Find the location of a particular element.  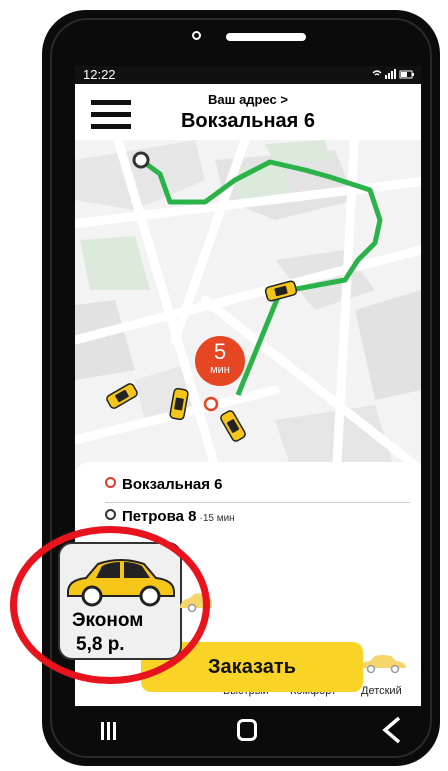

home-icon is located at coordinates (247, 730).